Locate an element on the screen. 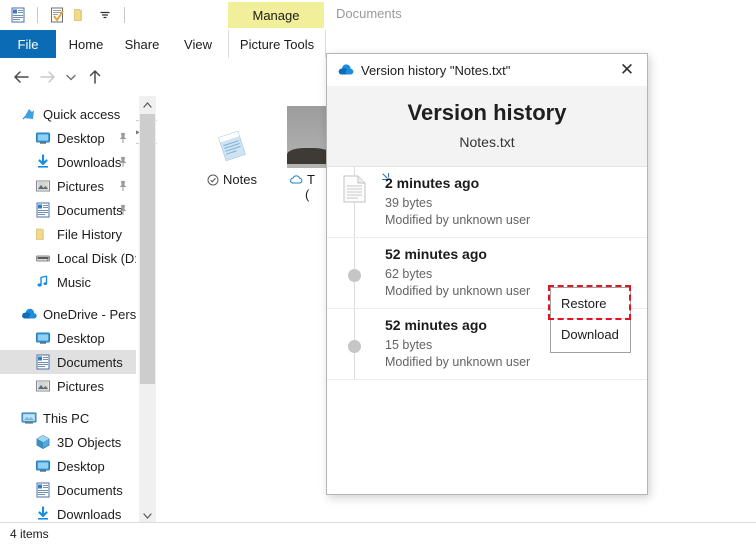 This screenshot has width=756, height=544. list-item: Notes is located at coordinates (232, 146).